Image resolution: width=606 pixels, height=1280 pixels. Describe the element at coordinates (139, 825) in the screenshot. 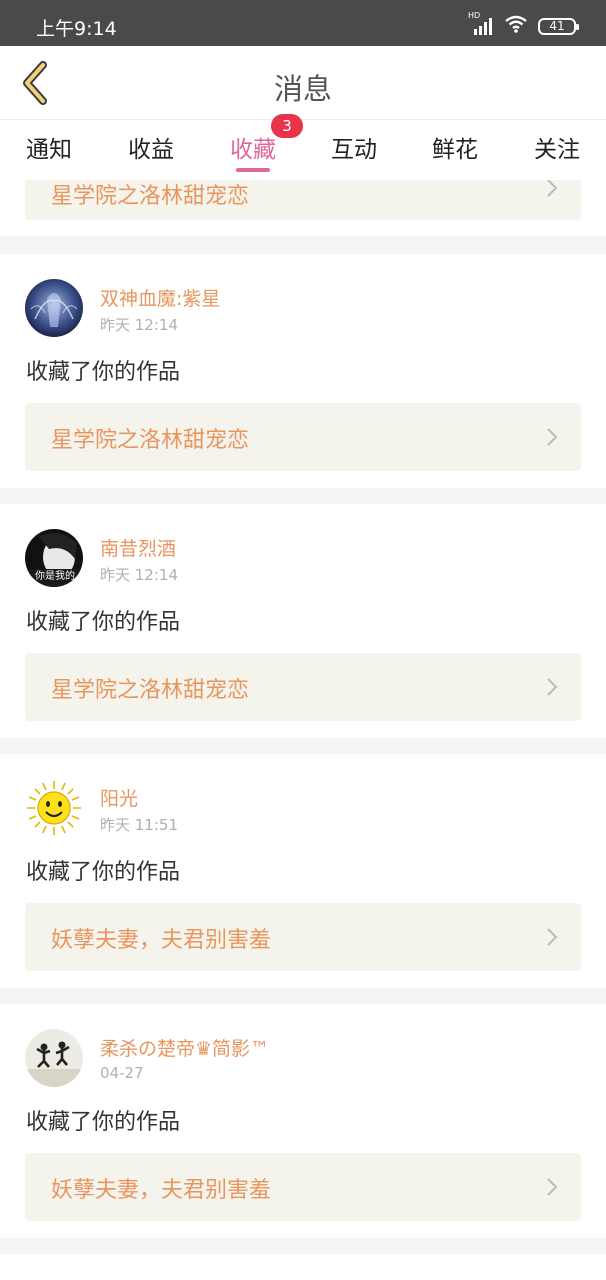

I see `timestamp: 昨天 11:51` at that location.